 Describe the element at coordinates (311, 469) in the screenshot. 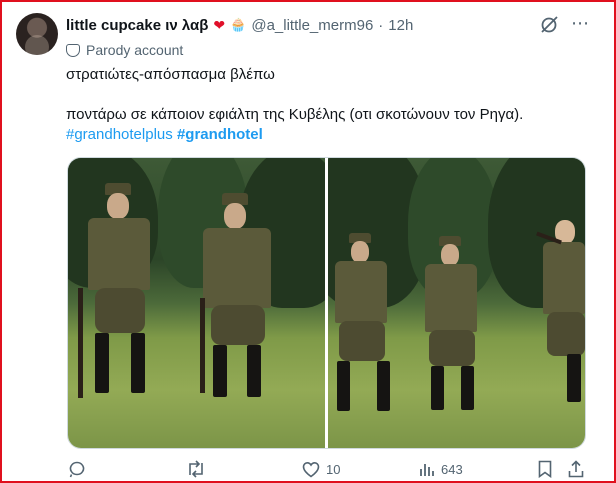

I see `heart-icon` at that location.